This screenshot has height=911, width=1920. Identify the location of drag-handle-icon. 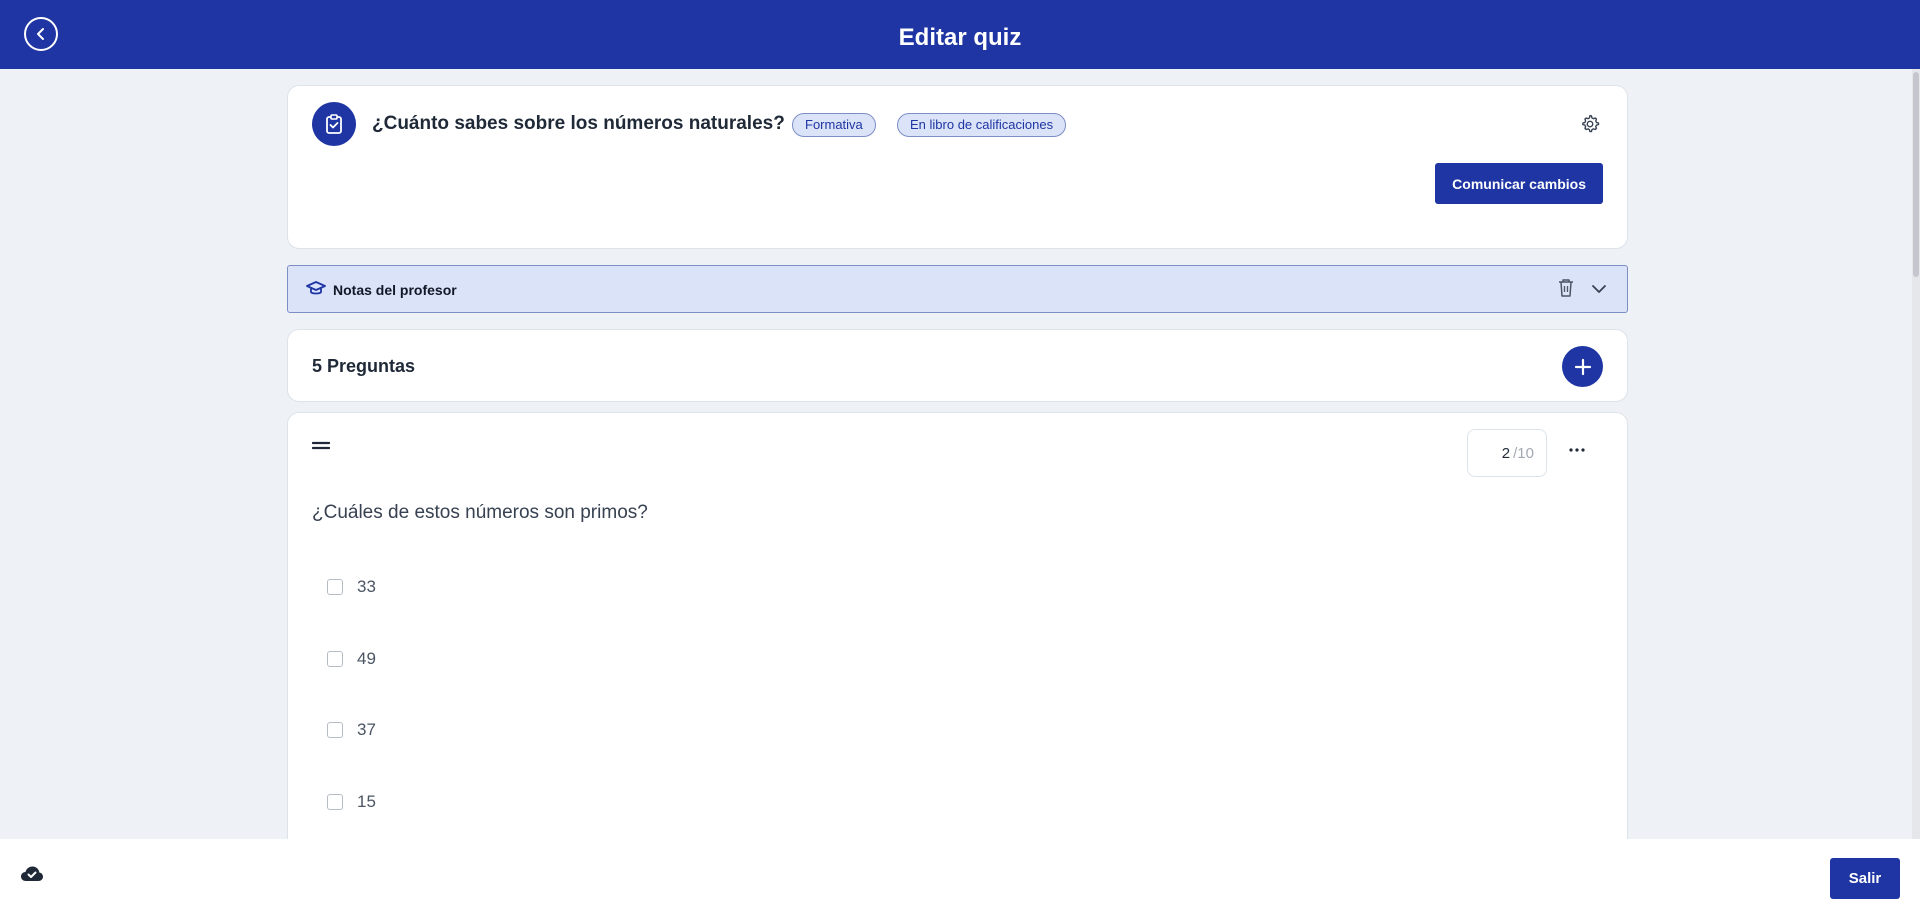
(321, 446).